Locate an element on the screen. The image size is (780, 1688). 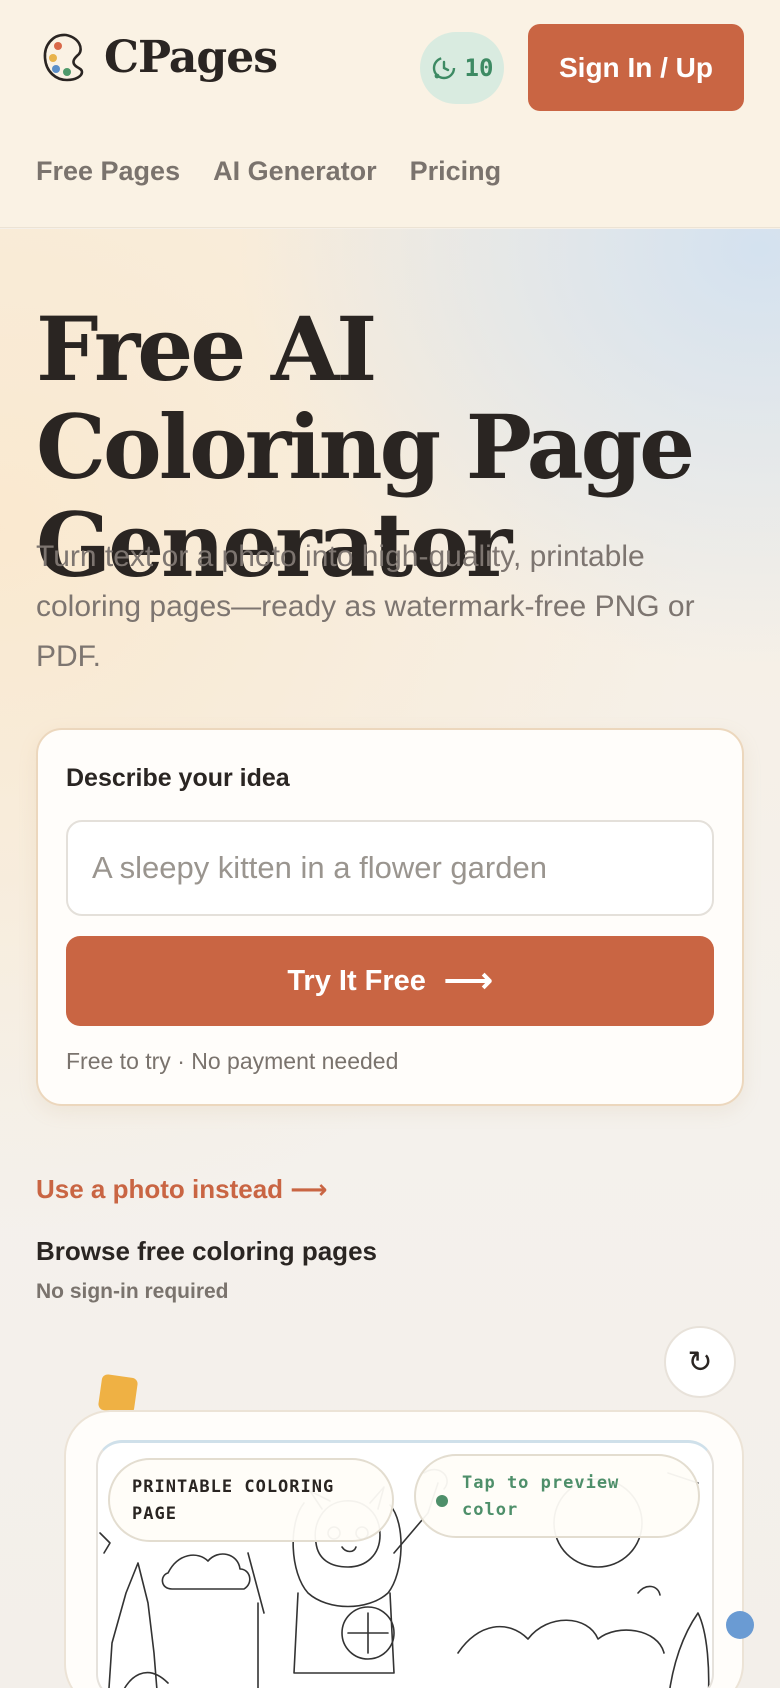
browse-subtitle: No sign-in required is located at coordinates (132, 1291).